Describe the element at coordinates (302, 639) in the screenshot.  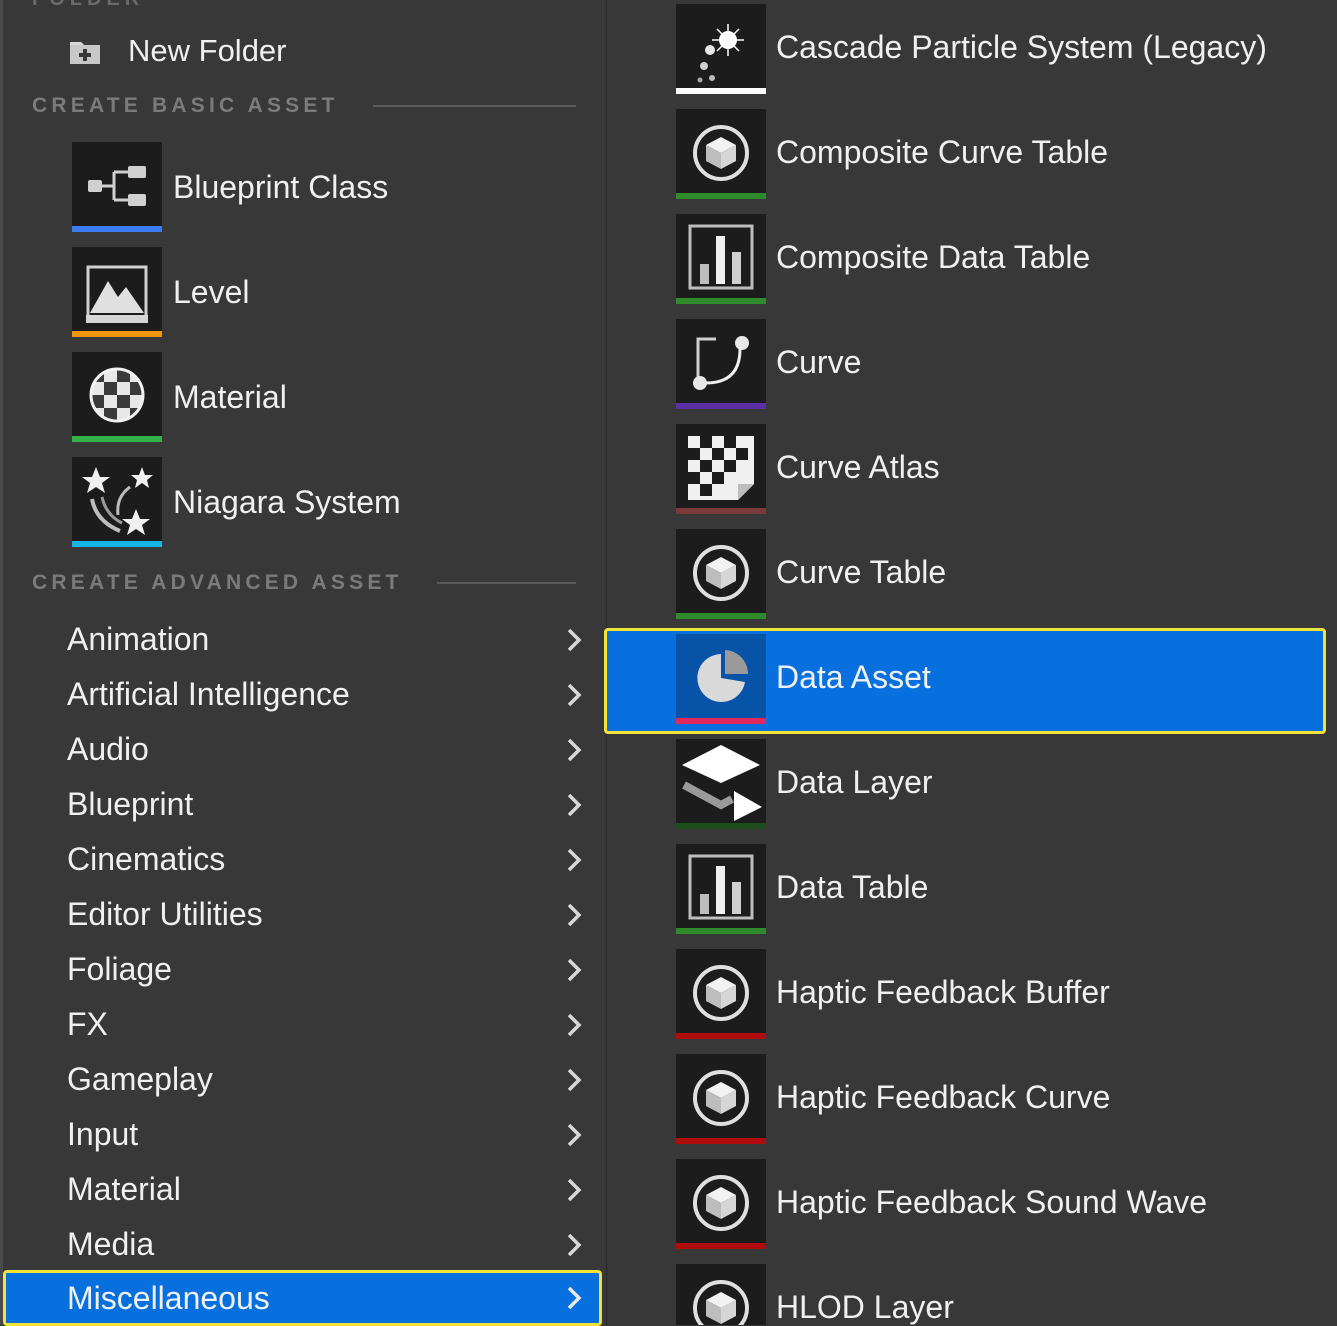
I see `category-animation: Animation` at that location.